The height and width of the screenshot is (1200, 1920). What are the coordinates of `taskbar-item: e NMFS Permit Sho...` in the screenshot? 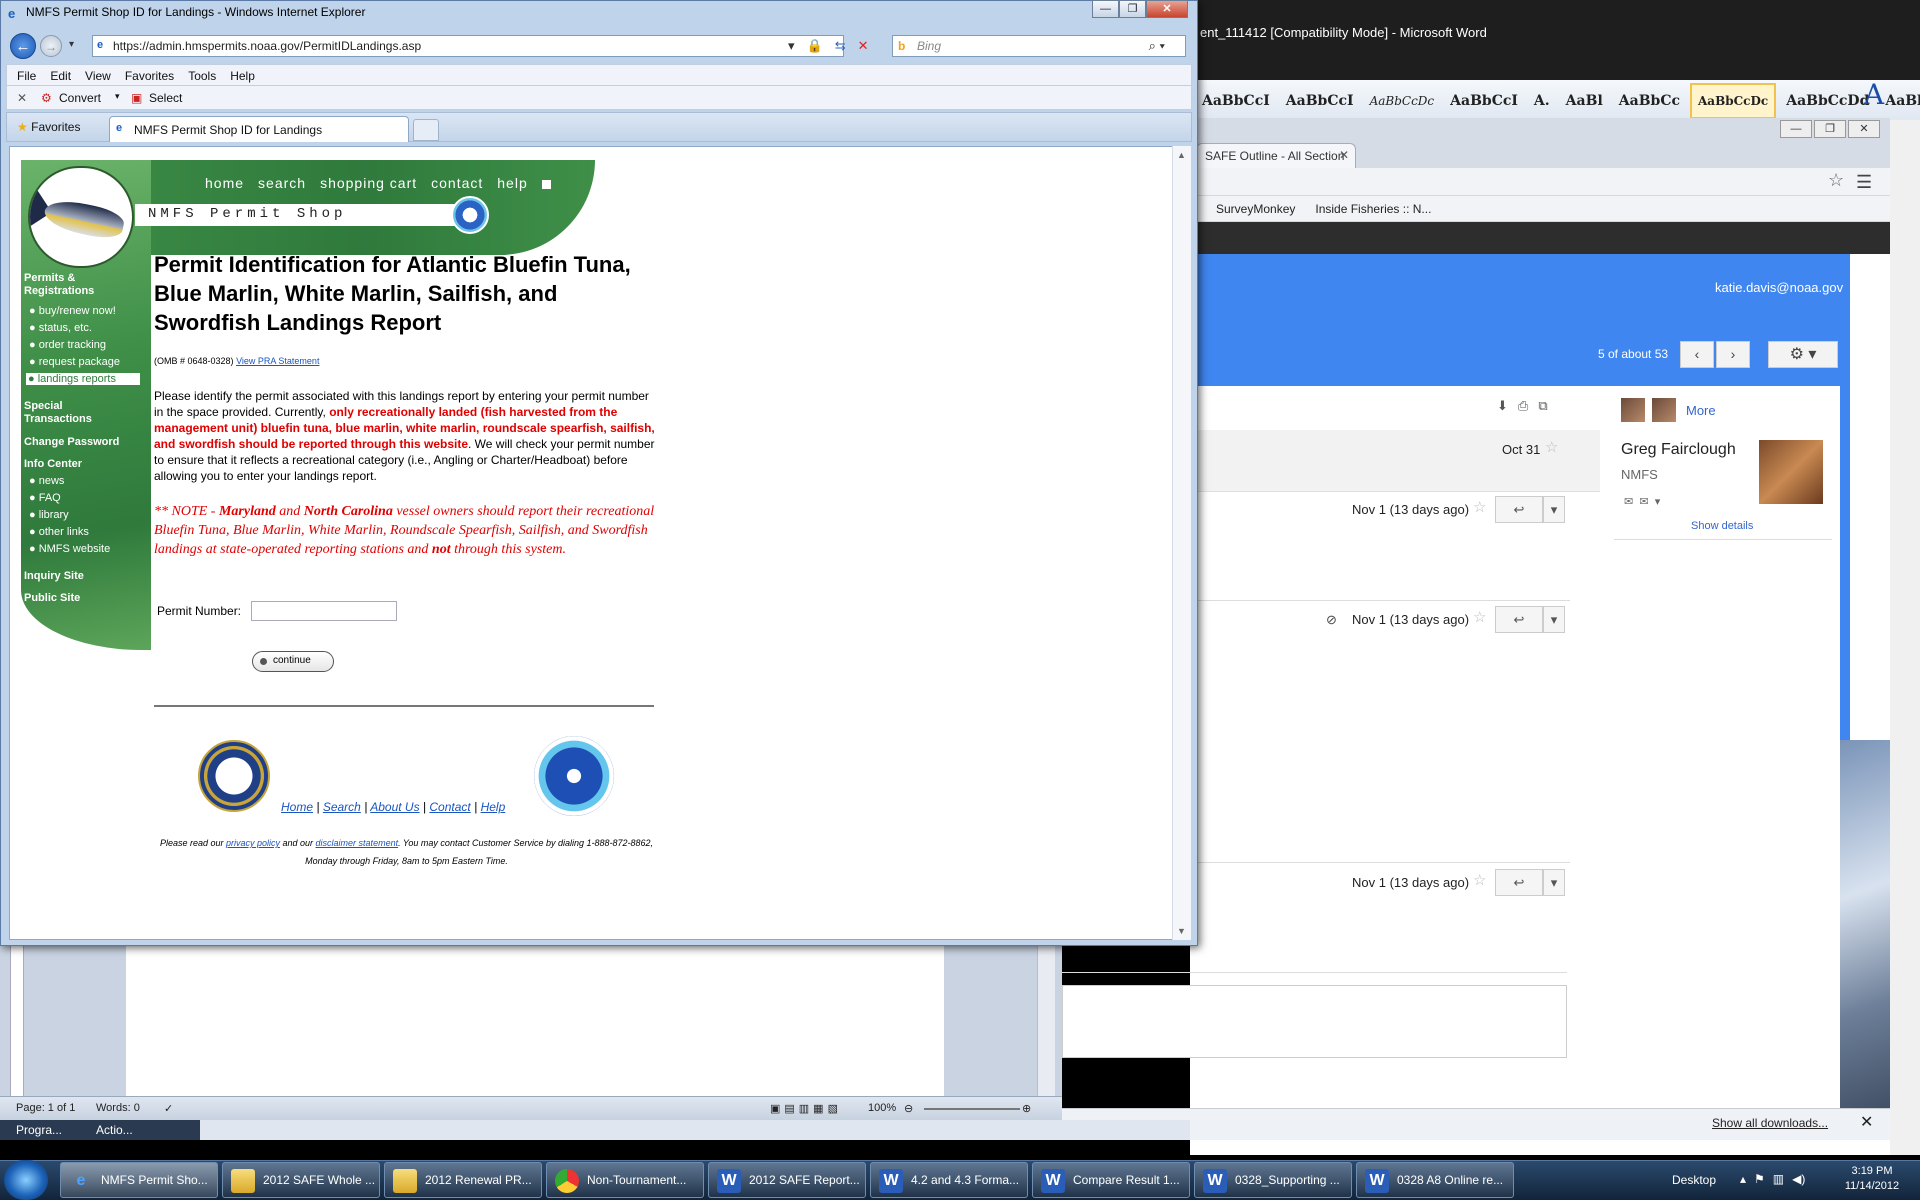 It's located at (139, 1180).